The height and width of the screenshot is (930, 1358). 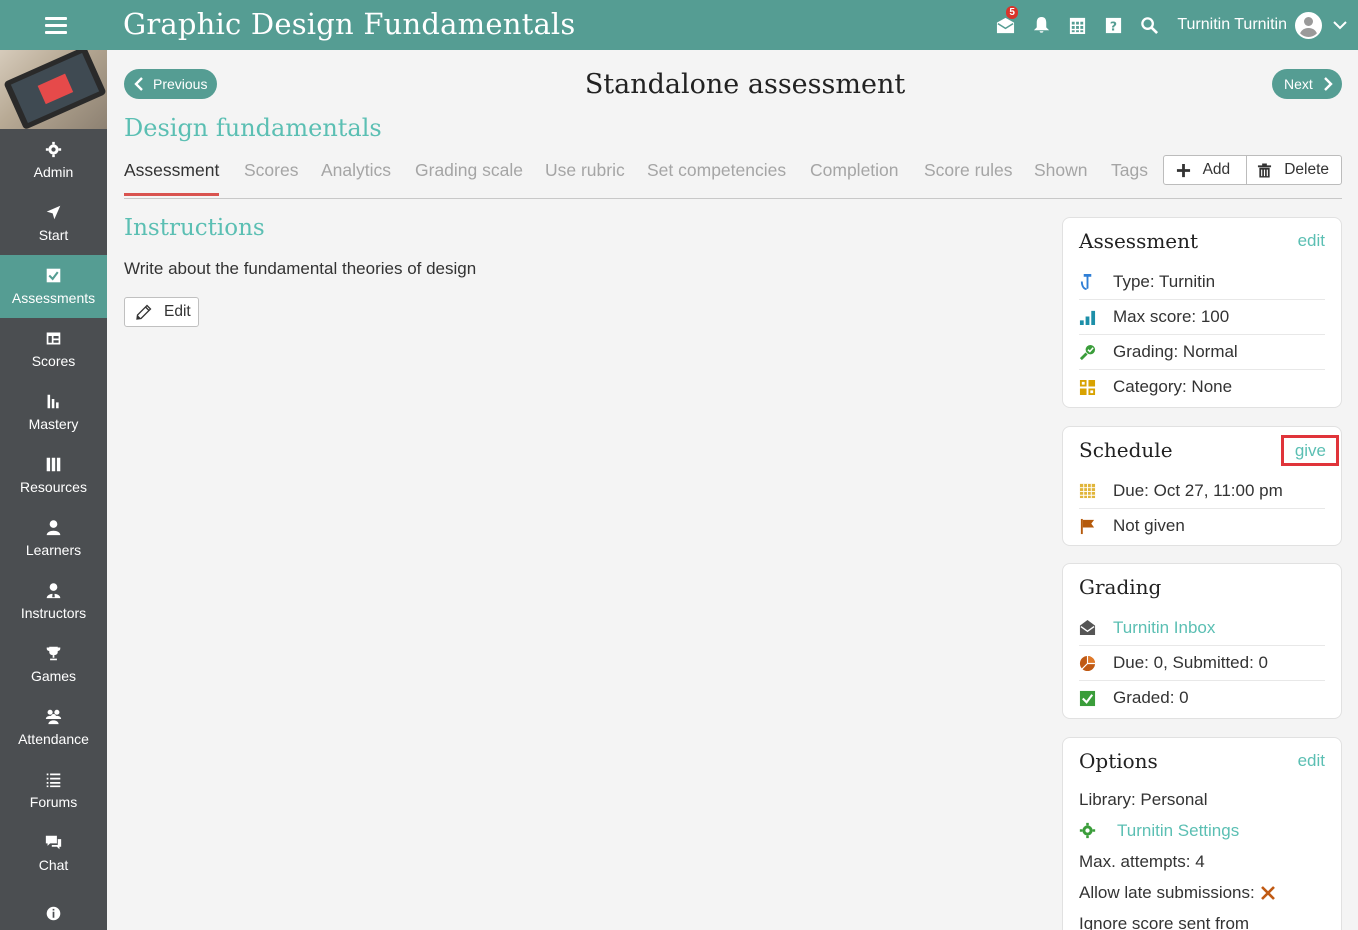 What do you see at coordinates (1087, 317) in the screenshot?
I see `signal-bars-icon` at bounding box center [1087, 317].